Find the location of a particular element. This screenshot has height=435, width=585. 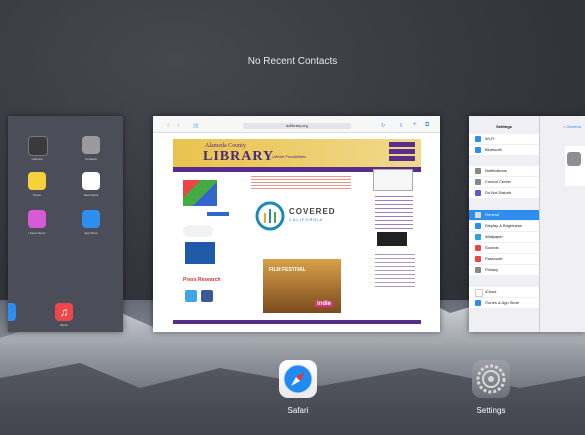

homework-help-badge is located at coordinates (200, 253).